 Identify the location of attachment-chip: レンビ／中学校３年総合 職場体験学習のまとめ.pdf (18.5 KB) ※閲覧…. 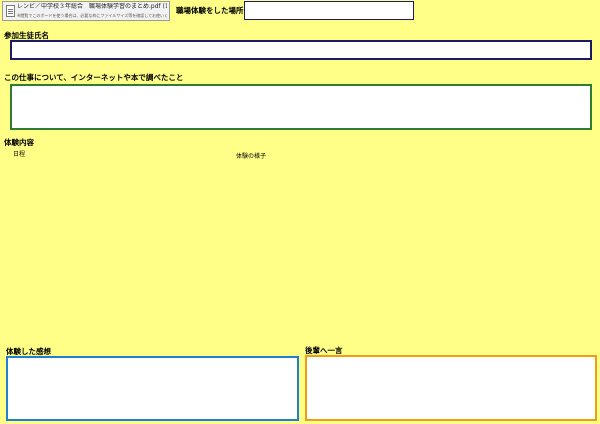
(86, 11).